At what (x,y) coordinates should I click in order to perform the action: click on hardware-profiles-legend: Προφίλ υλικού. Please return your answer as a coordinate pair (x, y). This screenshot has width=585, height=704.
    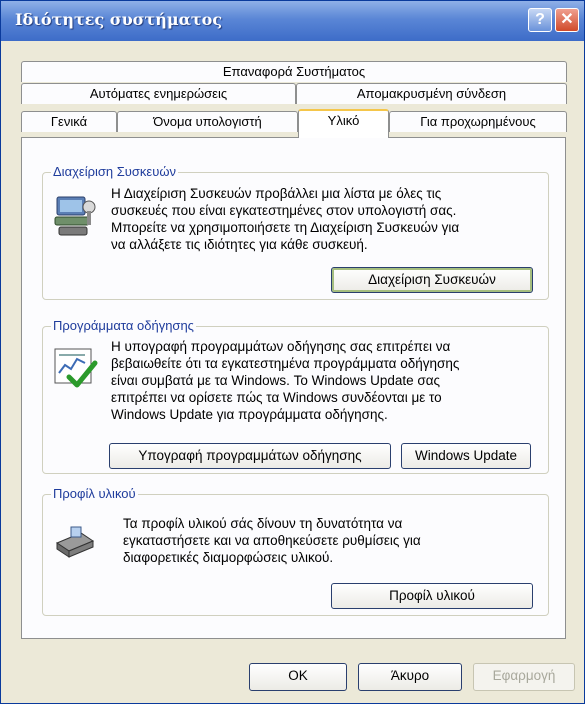
    Looking at the image, I should click on (94, 493).